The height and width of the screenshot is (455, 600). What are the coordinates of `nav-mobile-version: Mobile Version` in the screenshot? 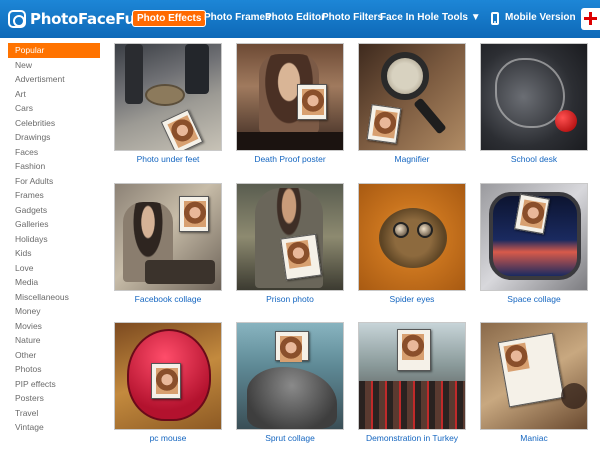 It's located at (540, 18).